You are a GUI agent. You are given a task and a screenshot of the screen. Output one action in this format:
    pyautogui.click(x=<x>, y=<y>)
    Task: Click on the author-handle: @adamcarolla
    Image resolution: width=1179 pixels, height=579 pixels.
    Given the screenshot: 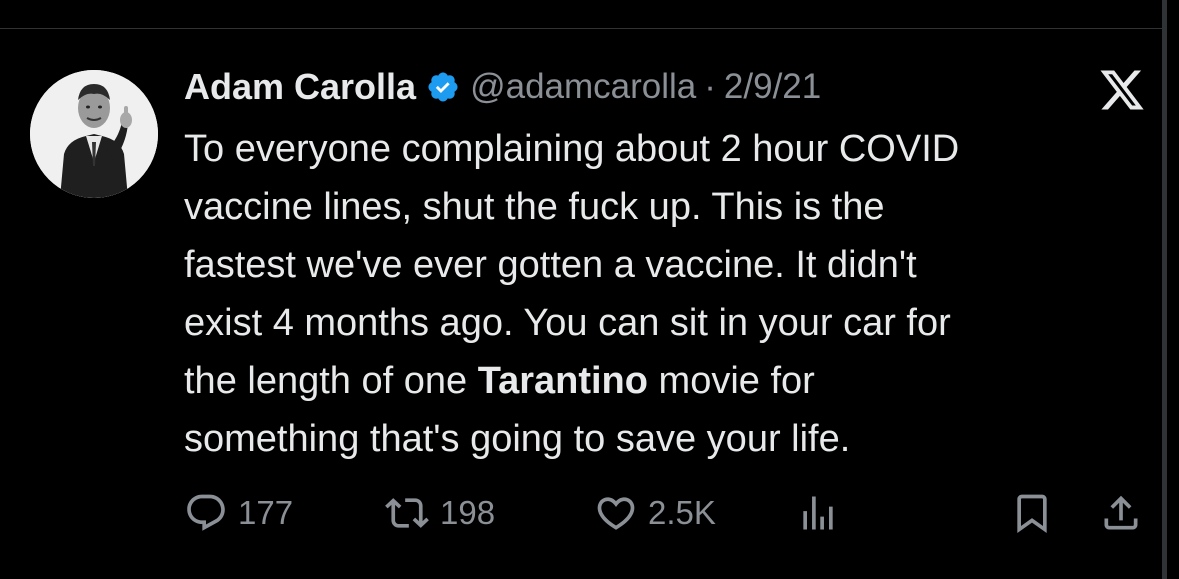 What is the action you would take?
    pyautogui.click(x=583, y=87)
    